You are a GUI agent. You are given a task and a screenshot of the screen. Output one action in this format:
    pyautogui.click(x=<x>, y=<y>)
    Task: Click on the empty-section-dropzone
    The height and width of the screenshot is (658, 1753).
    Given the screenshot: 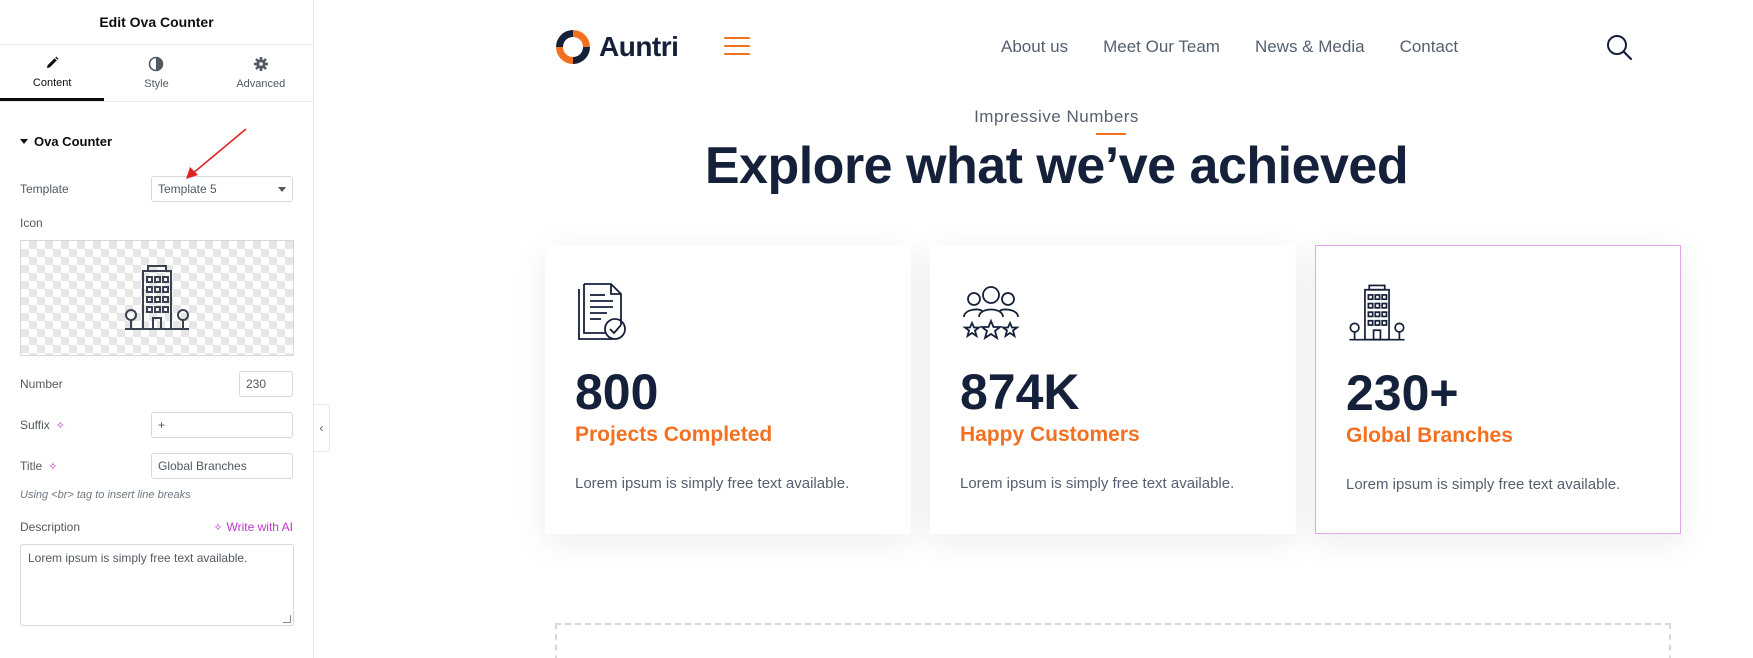 What is the action you would take?
    pyautogui.click(x=1113, y=640)
    